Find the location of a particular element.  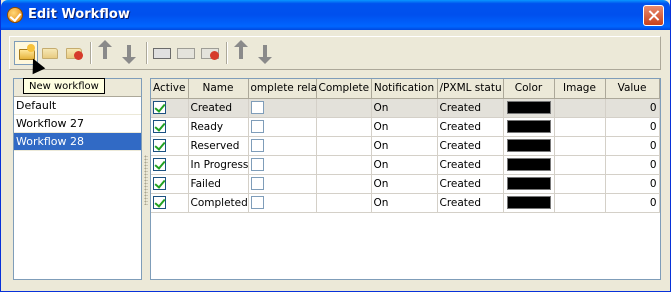

table-row: Ready On Created 0 is located at coordinates (405, 127).